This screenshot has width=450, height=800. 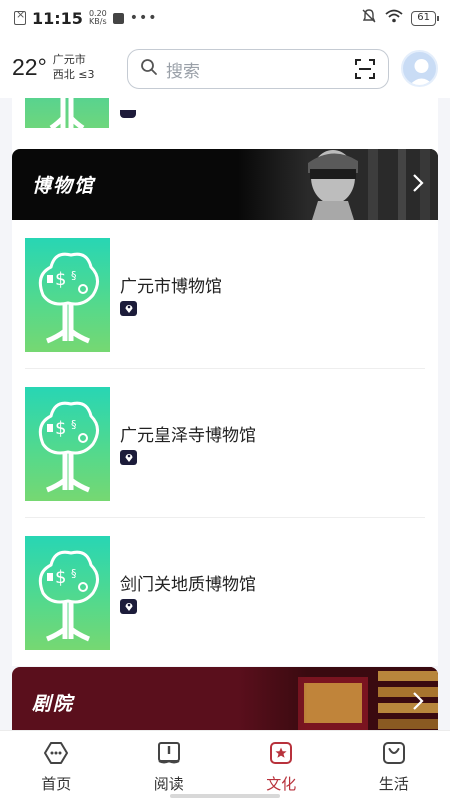 I want to click on culture-star-icon, so click(x=281, y=753).